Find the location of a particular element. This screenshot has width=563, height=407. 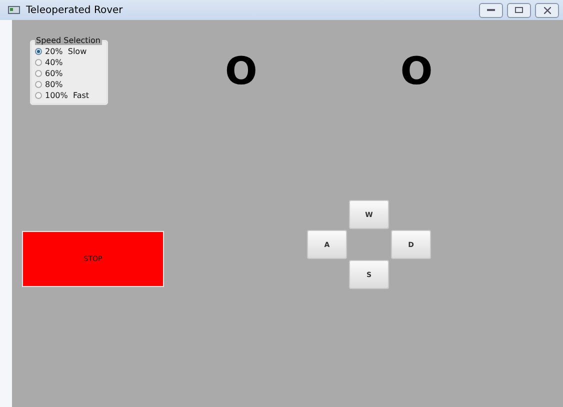

maximize-button is located at coordinates (519, 10).